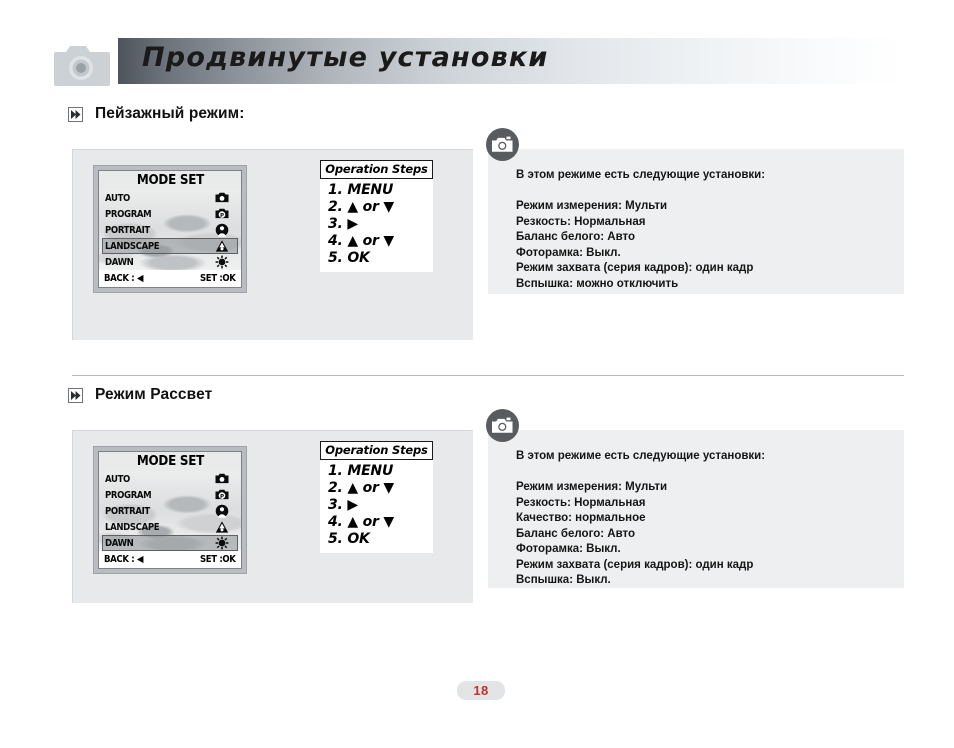 This screenshot has width=954, height=748. What do you see at coordinates (81, 64) in the screenshot?
I see `camera-icon` at bounding box center [81, 64].